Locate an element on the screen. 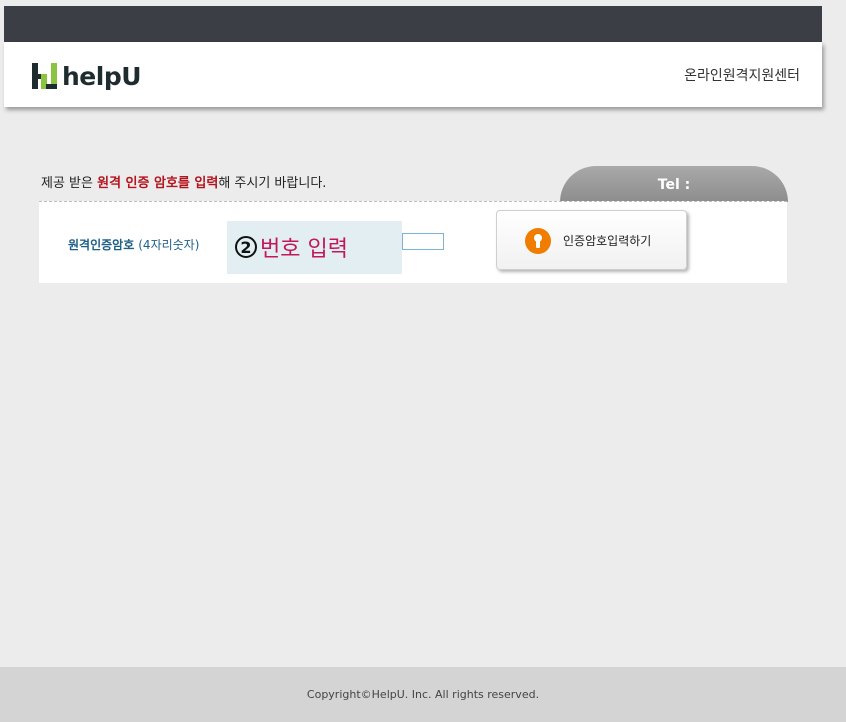 This screenshot has height=722, width=846. tel-label: Tel : is located at coordinates (674, 185).